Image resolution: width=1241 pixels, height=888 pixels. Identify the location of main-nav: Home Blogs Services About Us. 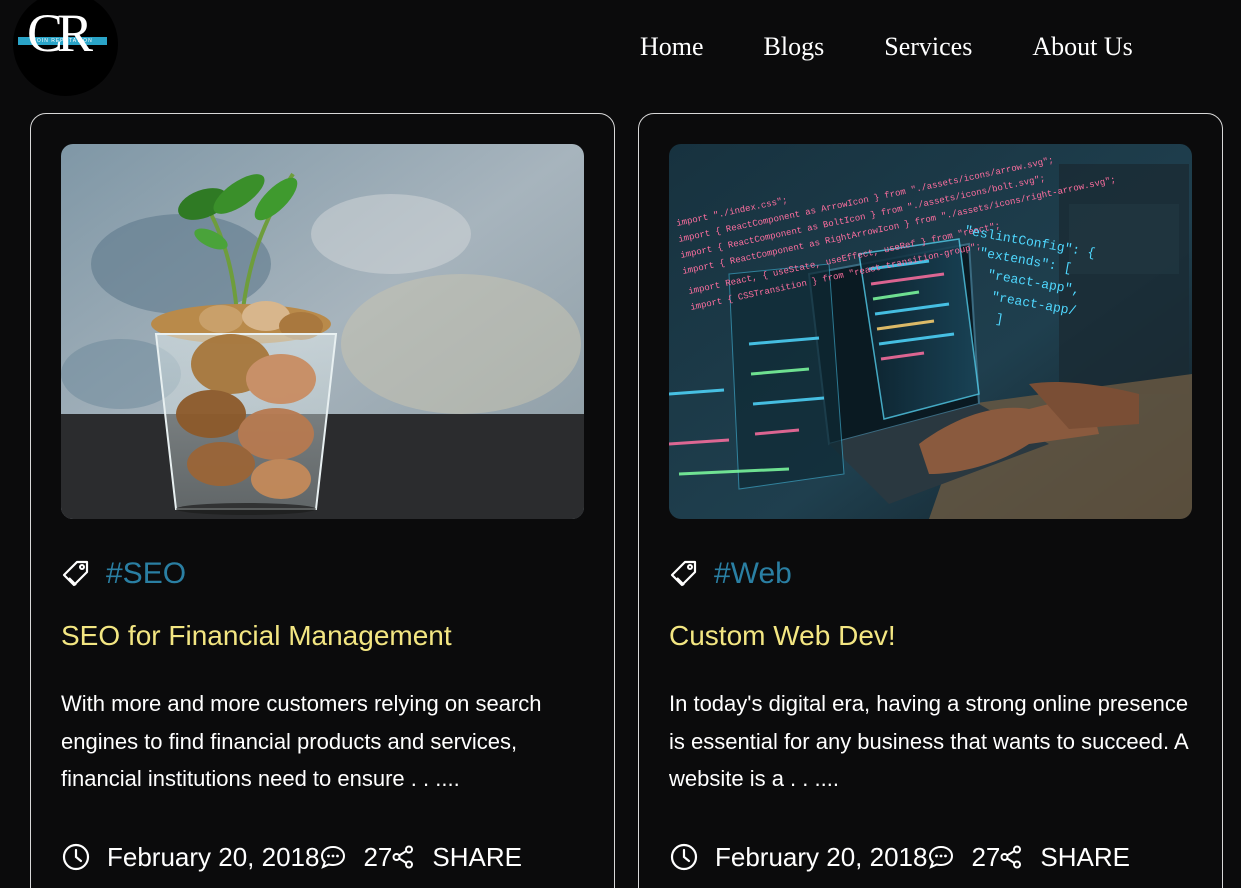
(886, 47).